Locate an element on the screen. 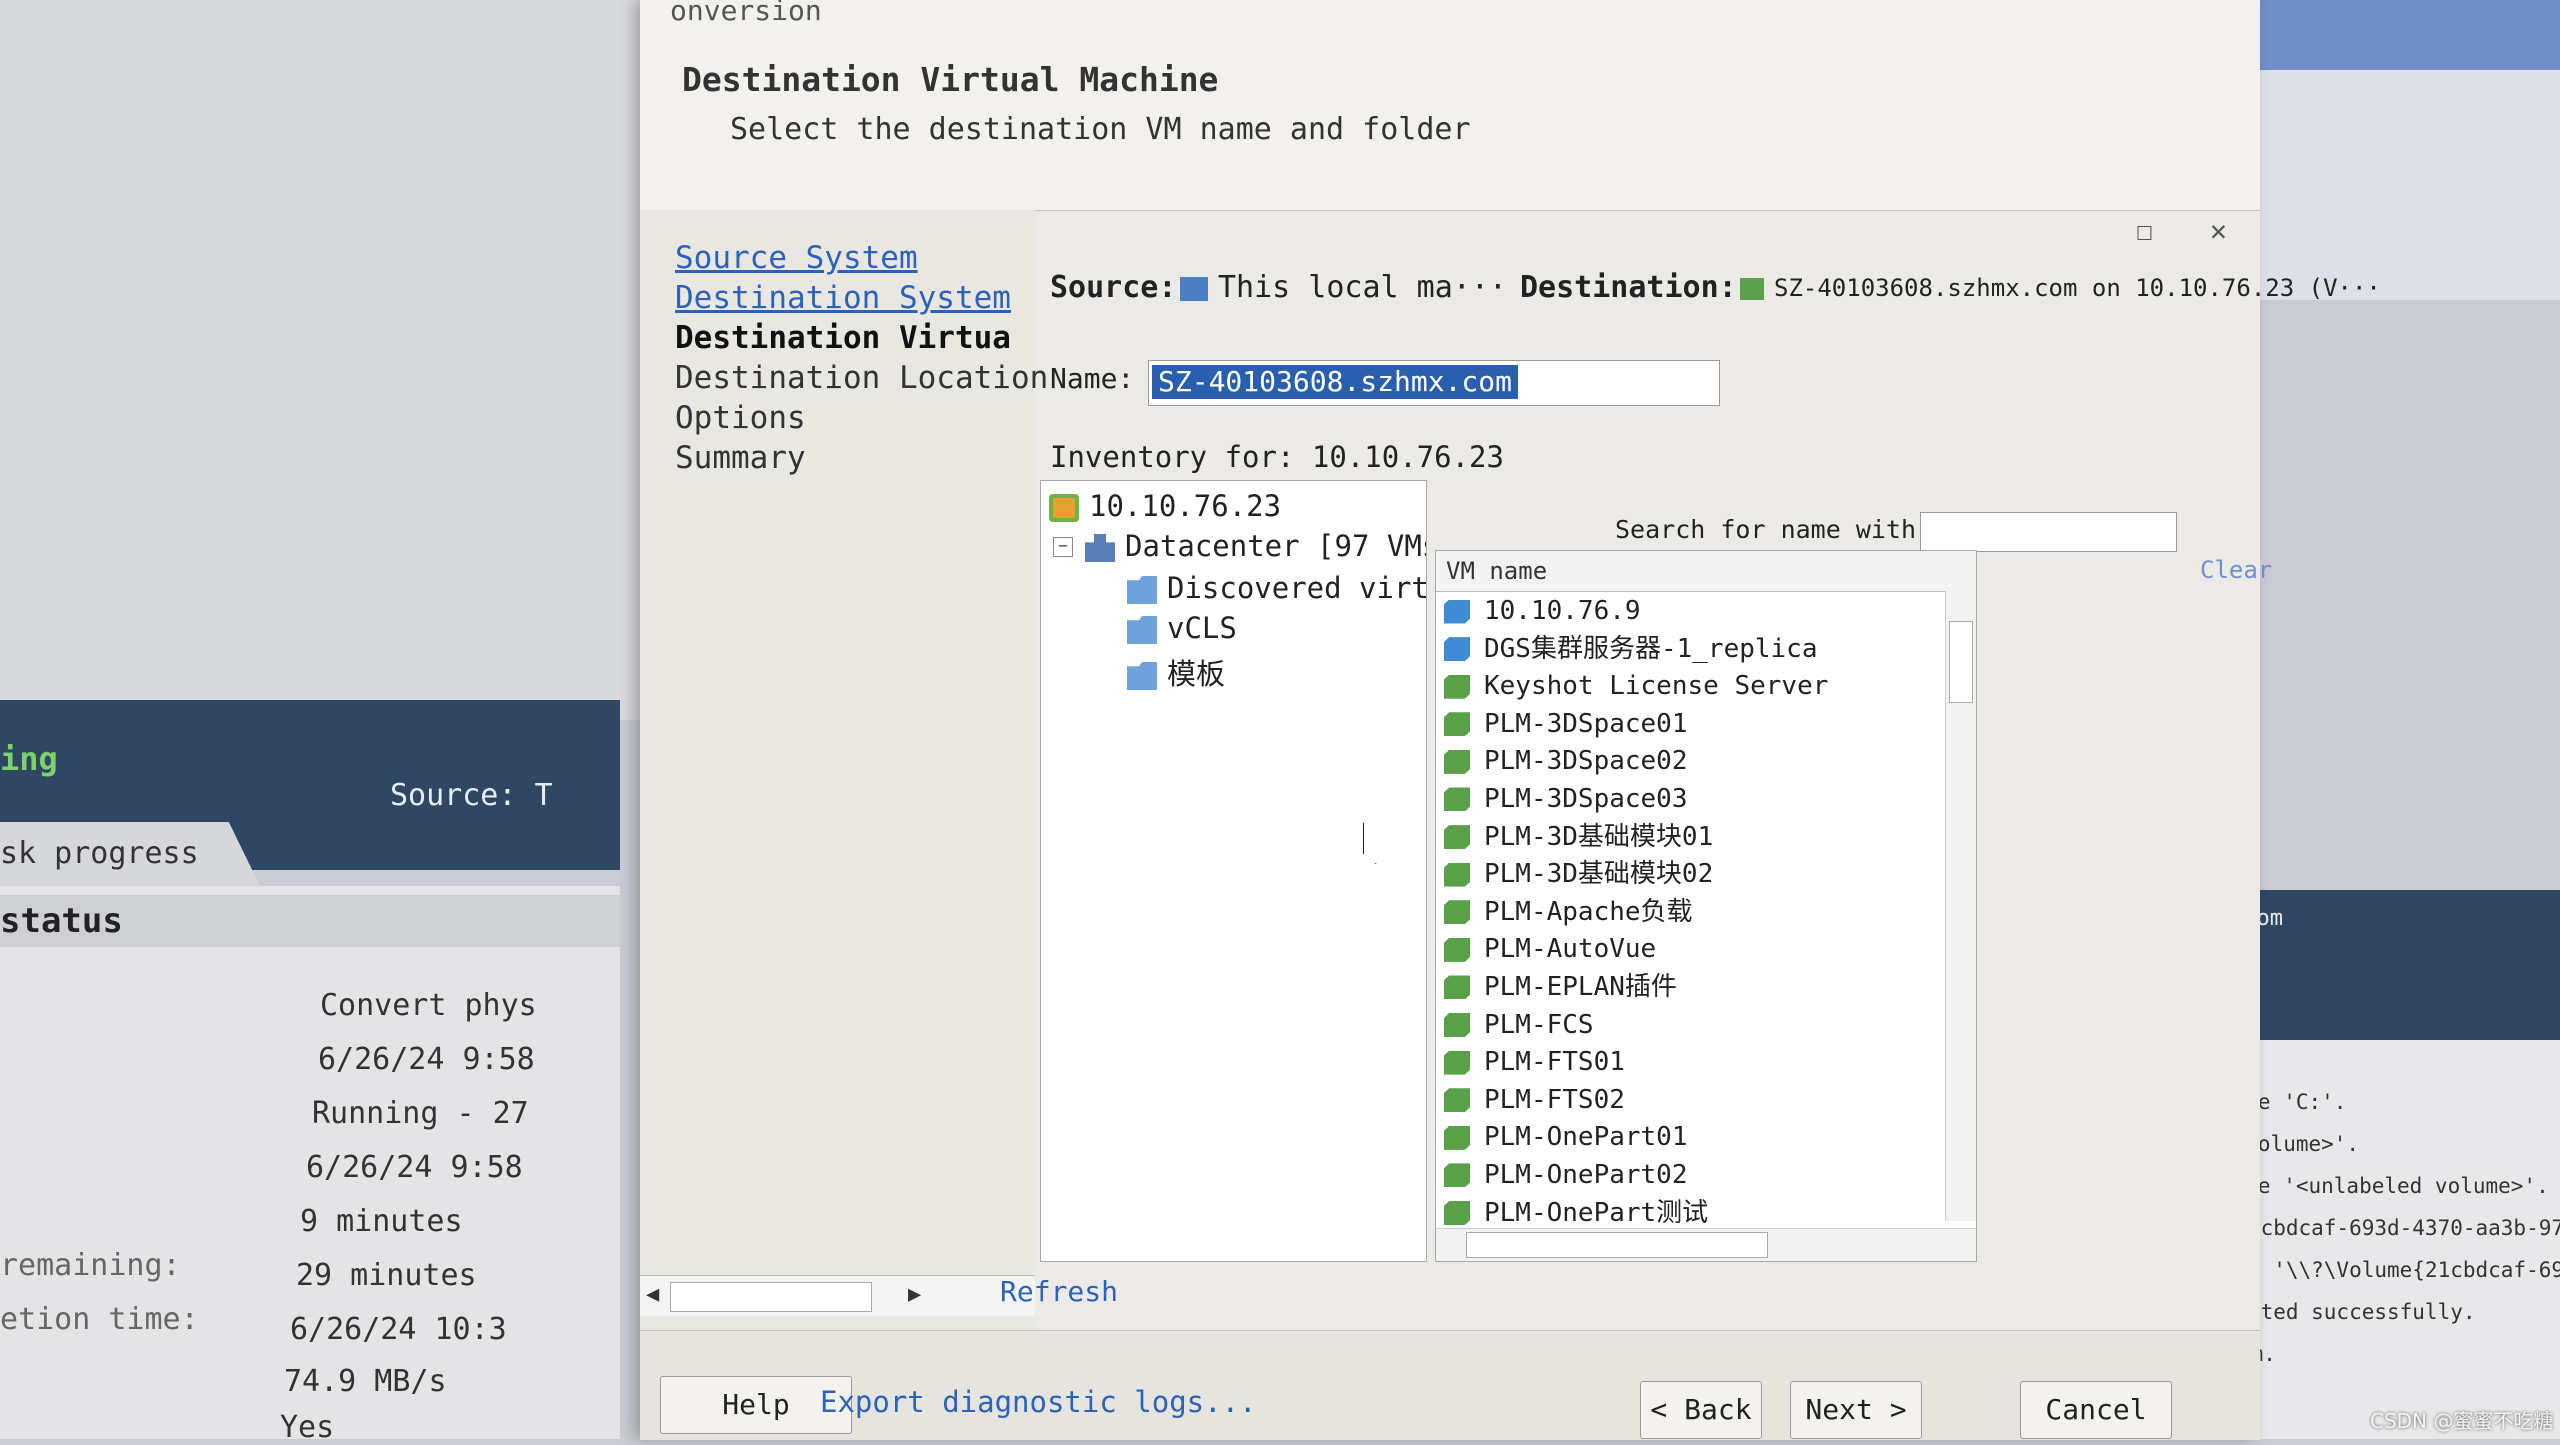  tree-item-host: 10.10.76.23 is located at coordinates (1165, 506).